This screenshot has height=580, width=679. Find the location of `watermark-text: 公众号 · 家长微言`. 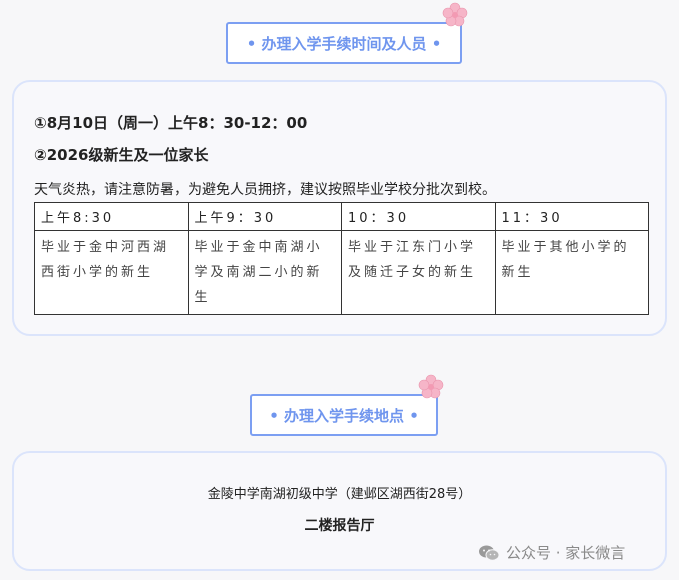

watermark-text: 公众号 · 家长微言 is located at coordinates (566, 553).